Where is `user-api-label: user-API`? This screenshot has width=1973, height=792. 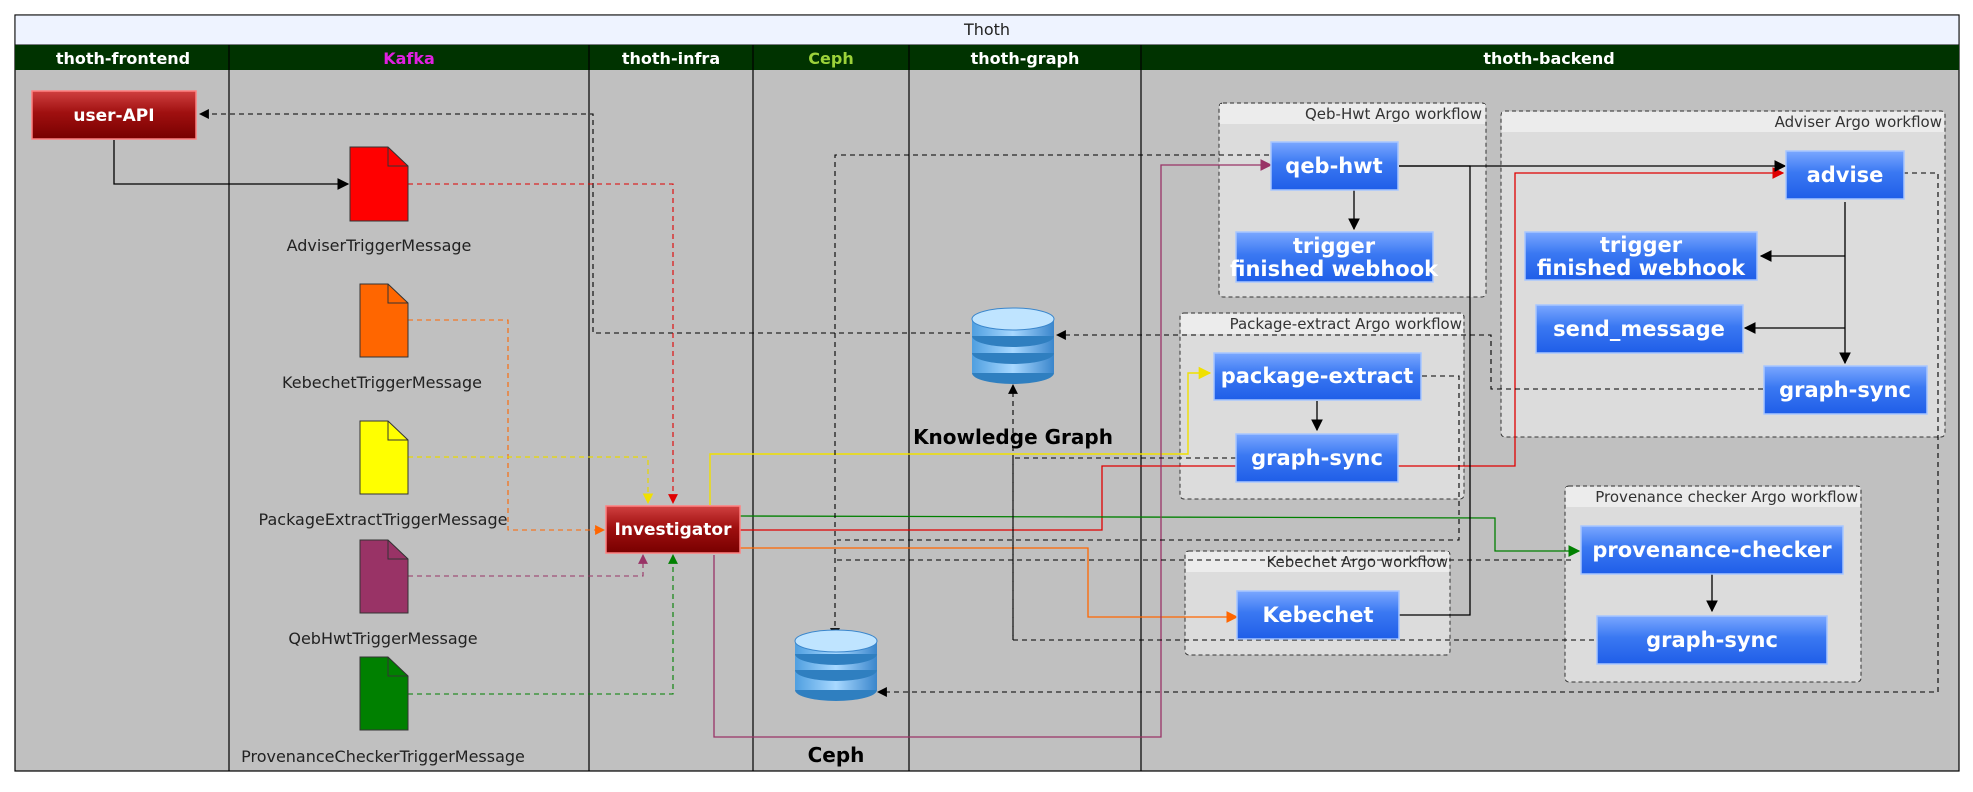 user-api-label: user-API is located at coordinates (113, 116).